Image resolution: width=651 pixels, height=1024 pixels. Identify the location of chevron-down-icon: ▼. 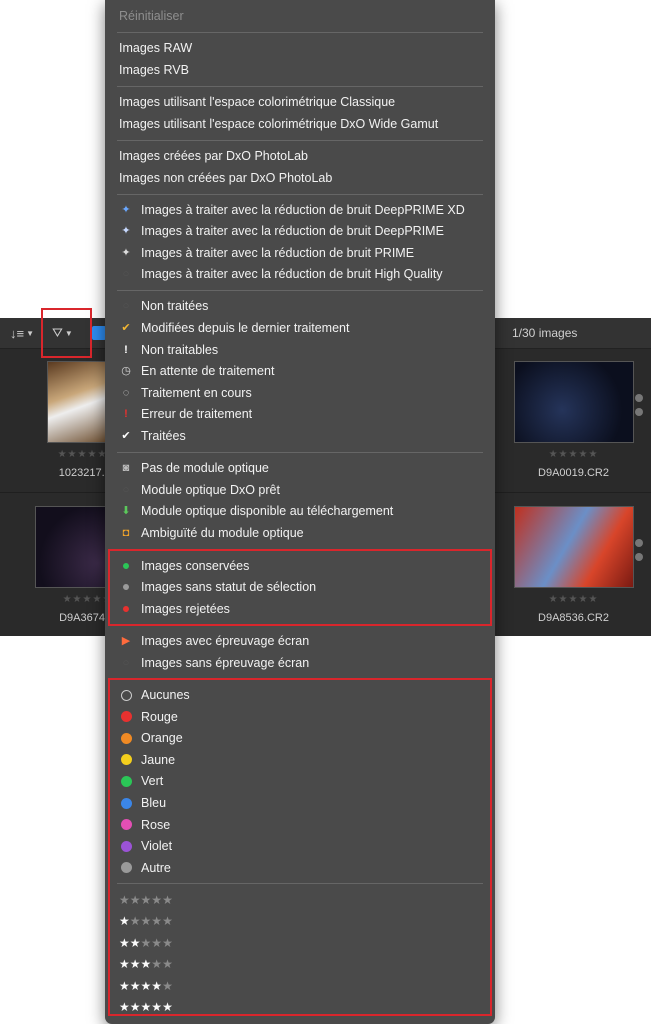
(30, 333).